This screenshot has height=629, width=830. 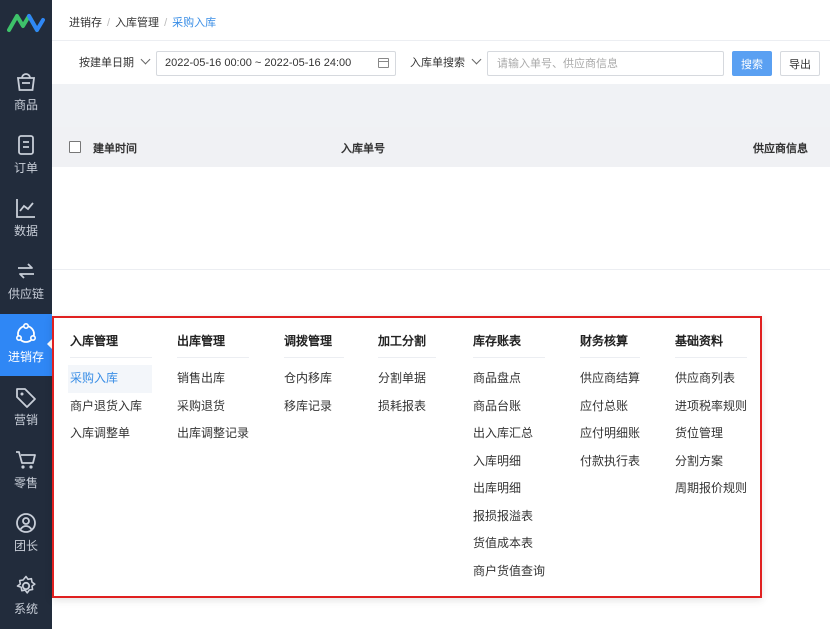 What do you see at coordinates (25, 105) in the screenshot?
I see `nav-item-label: 商品` at bounding box center [25, 105].